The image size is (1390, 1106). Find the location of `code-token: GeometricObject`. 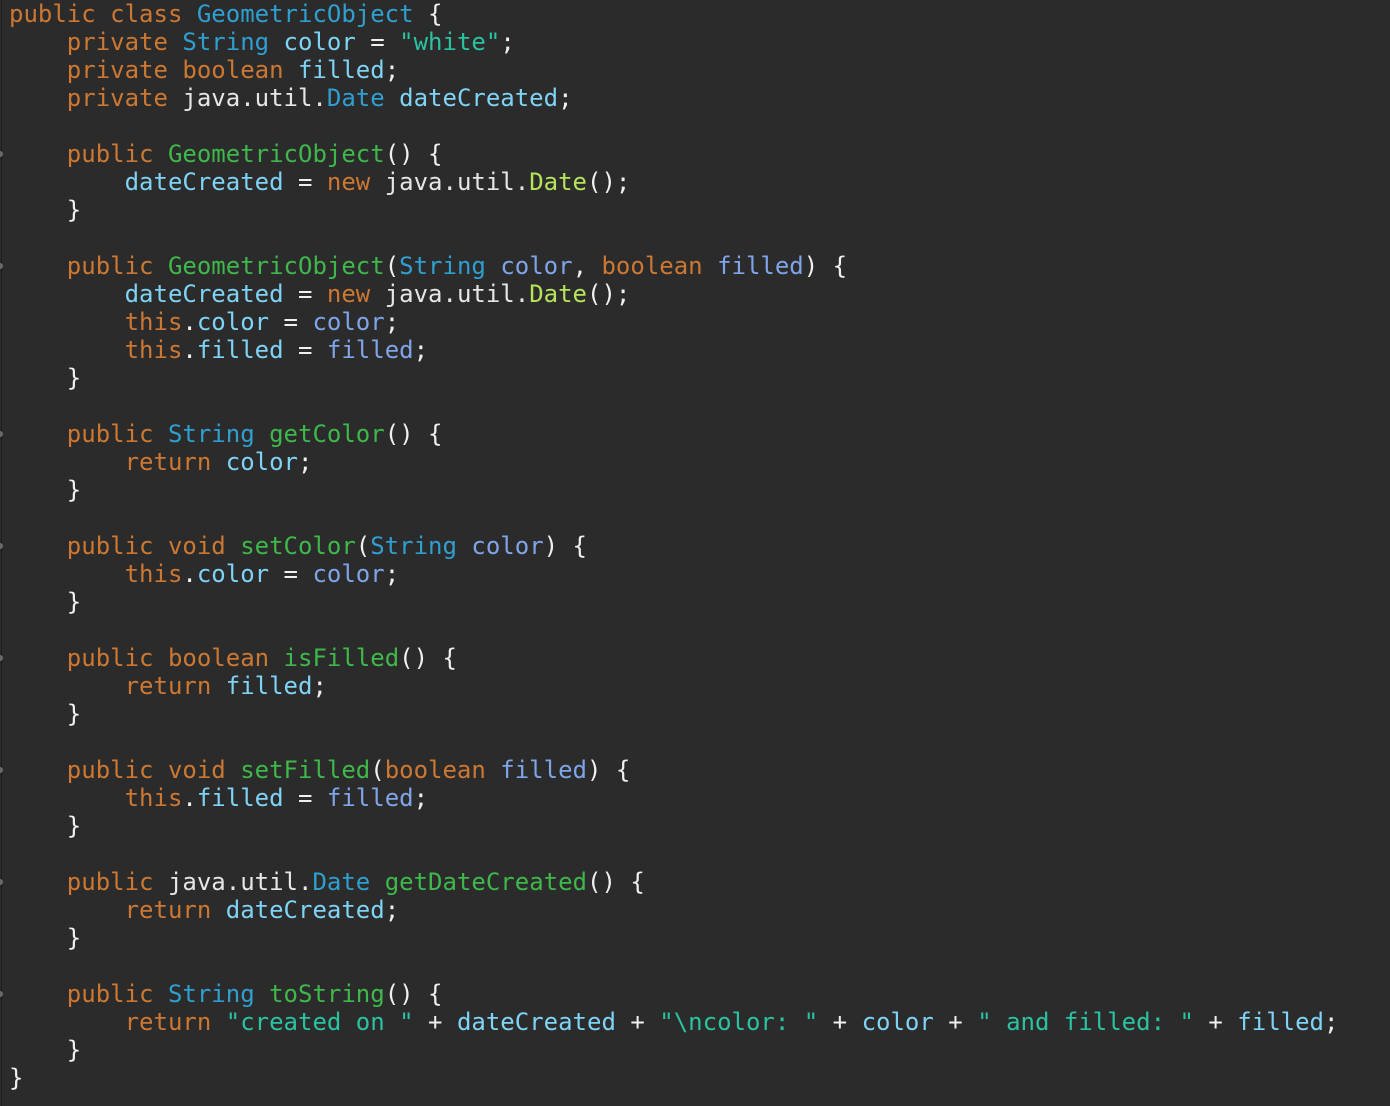

code-token: GeometricObject is located at coordinates (305, 14).